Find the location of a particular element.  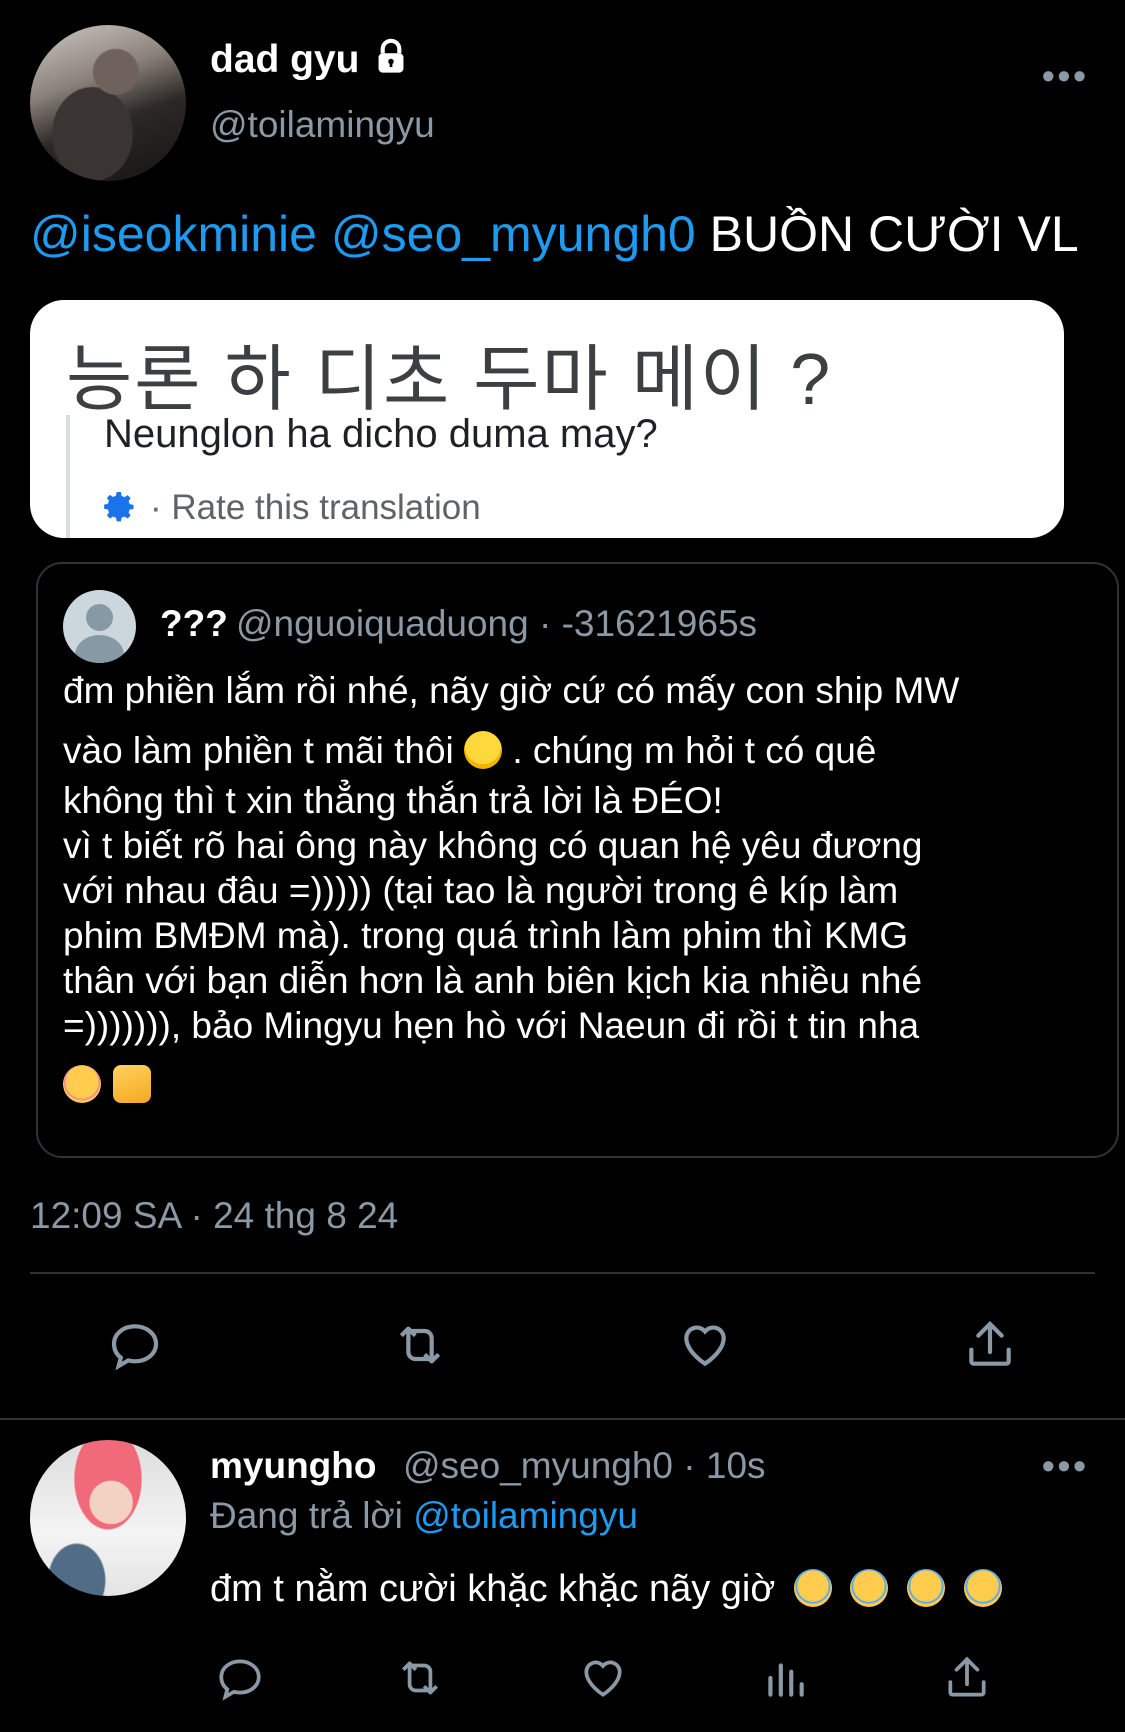

replying-to: Đang trả lời @toilamingyu is located at coordinates (424, 1515).